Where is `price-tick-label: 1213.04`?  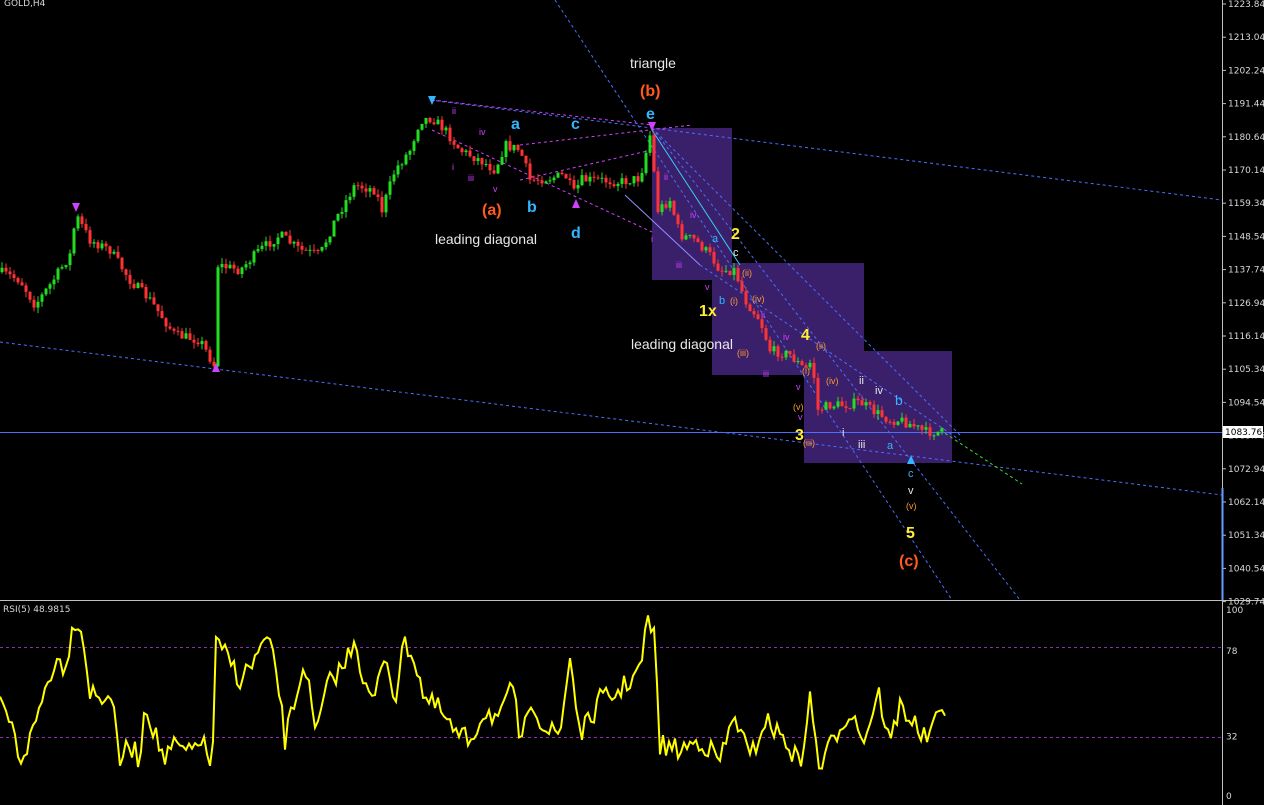 price-tick-label: 1213.04 is located at coordinates (1246, 38).